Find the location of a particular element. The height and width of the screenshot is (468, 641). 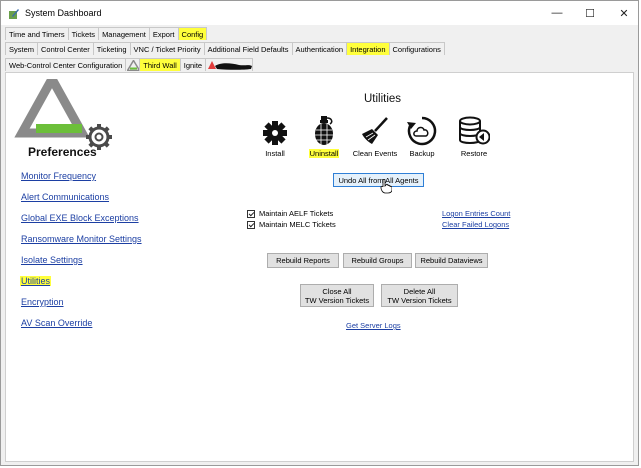

link-get-server-logs: Get Server Logs is located at coordinates (373, 325).